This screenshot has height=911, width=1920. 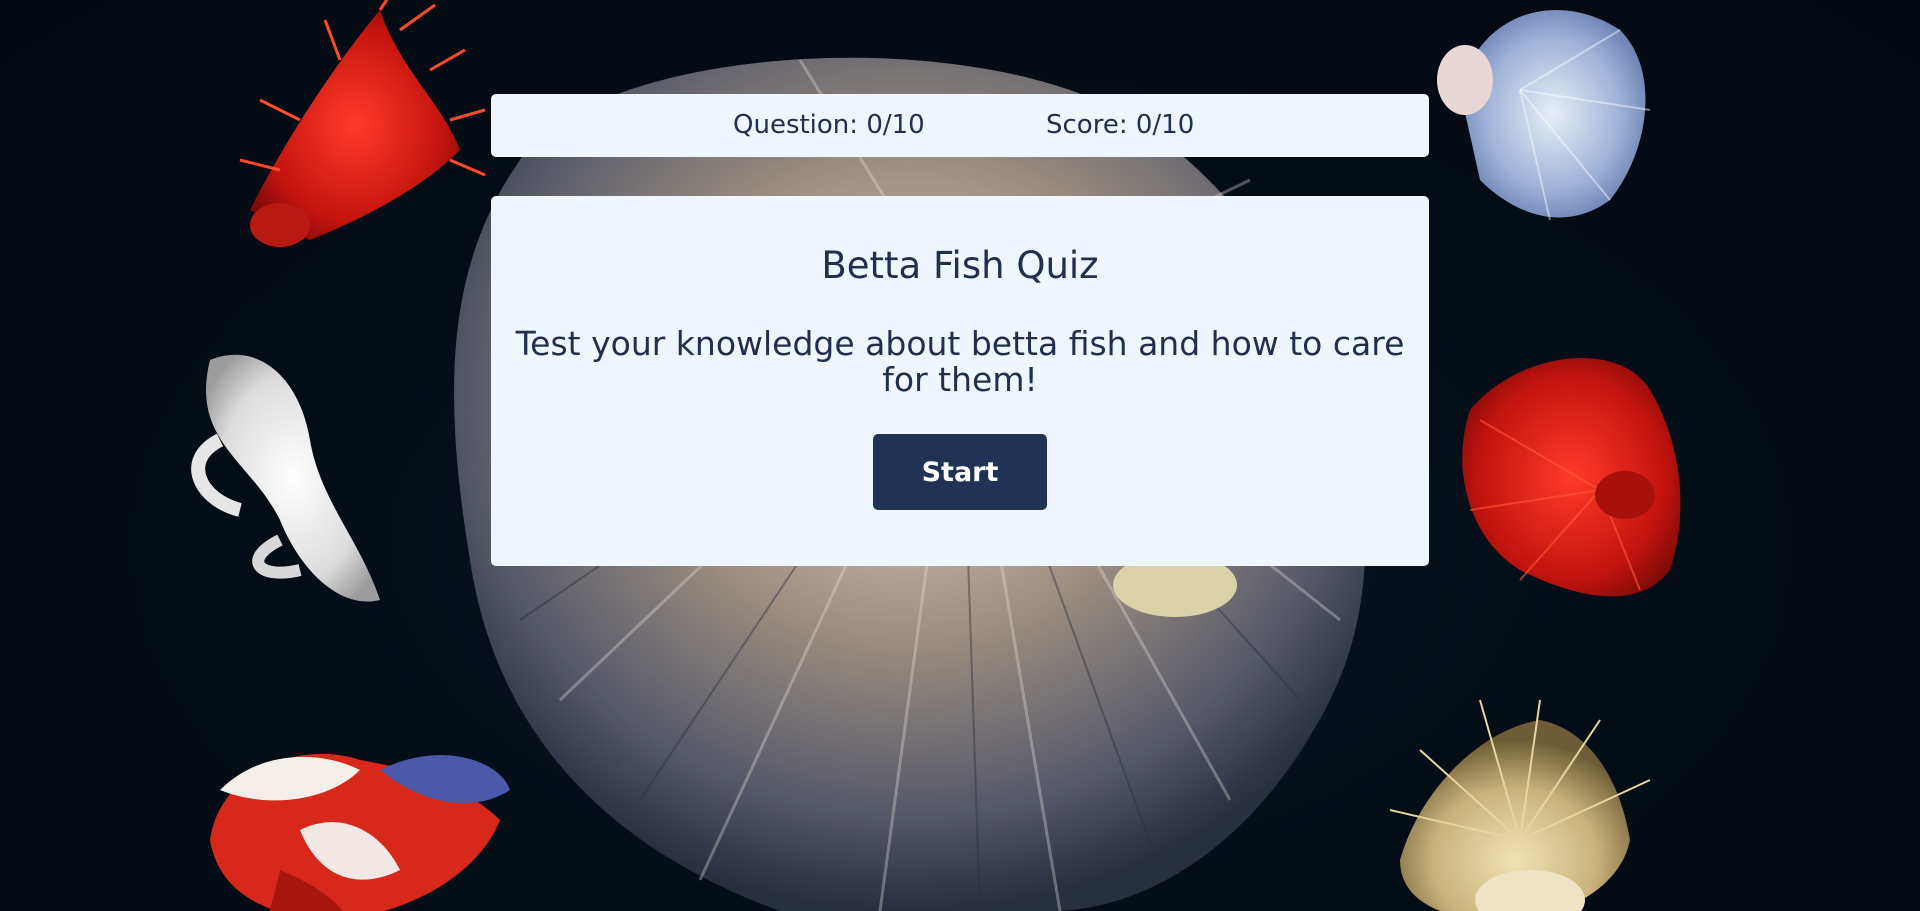 I want to click on question-counter: Question: 0/10, so click(x=829, y=125).